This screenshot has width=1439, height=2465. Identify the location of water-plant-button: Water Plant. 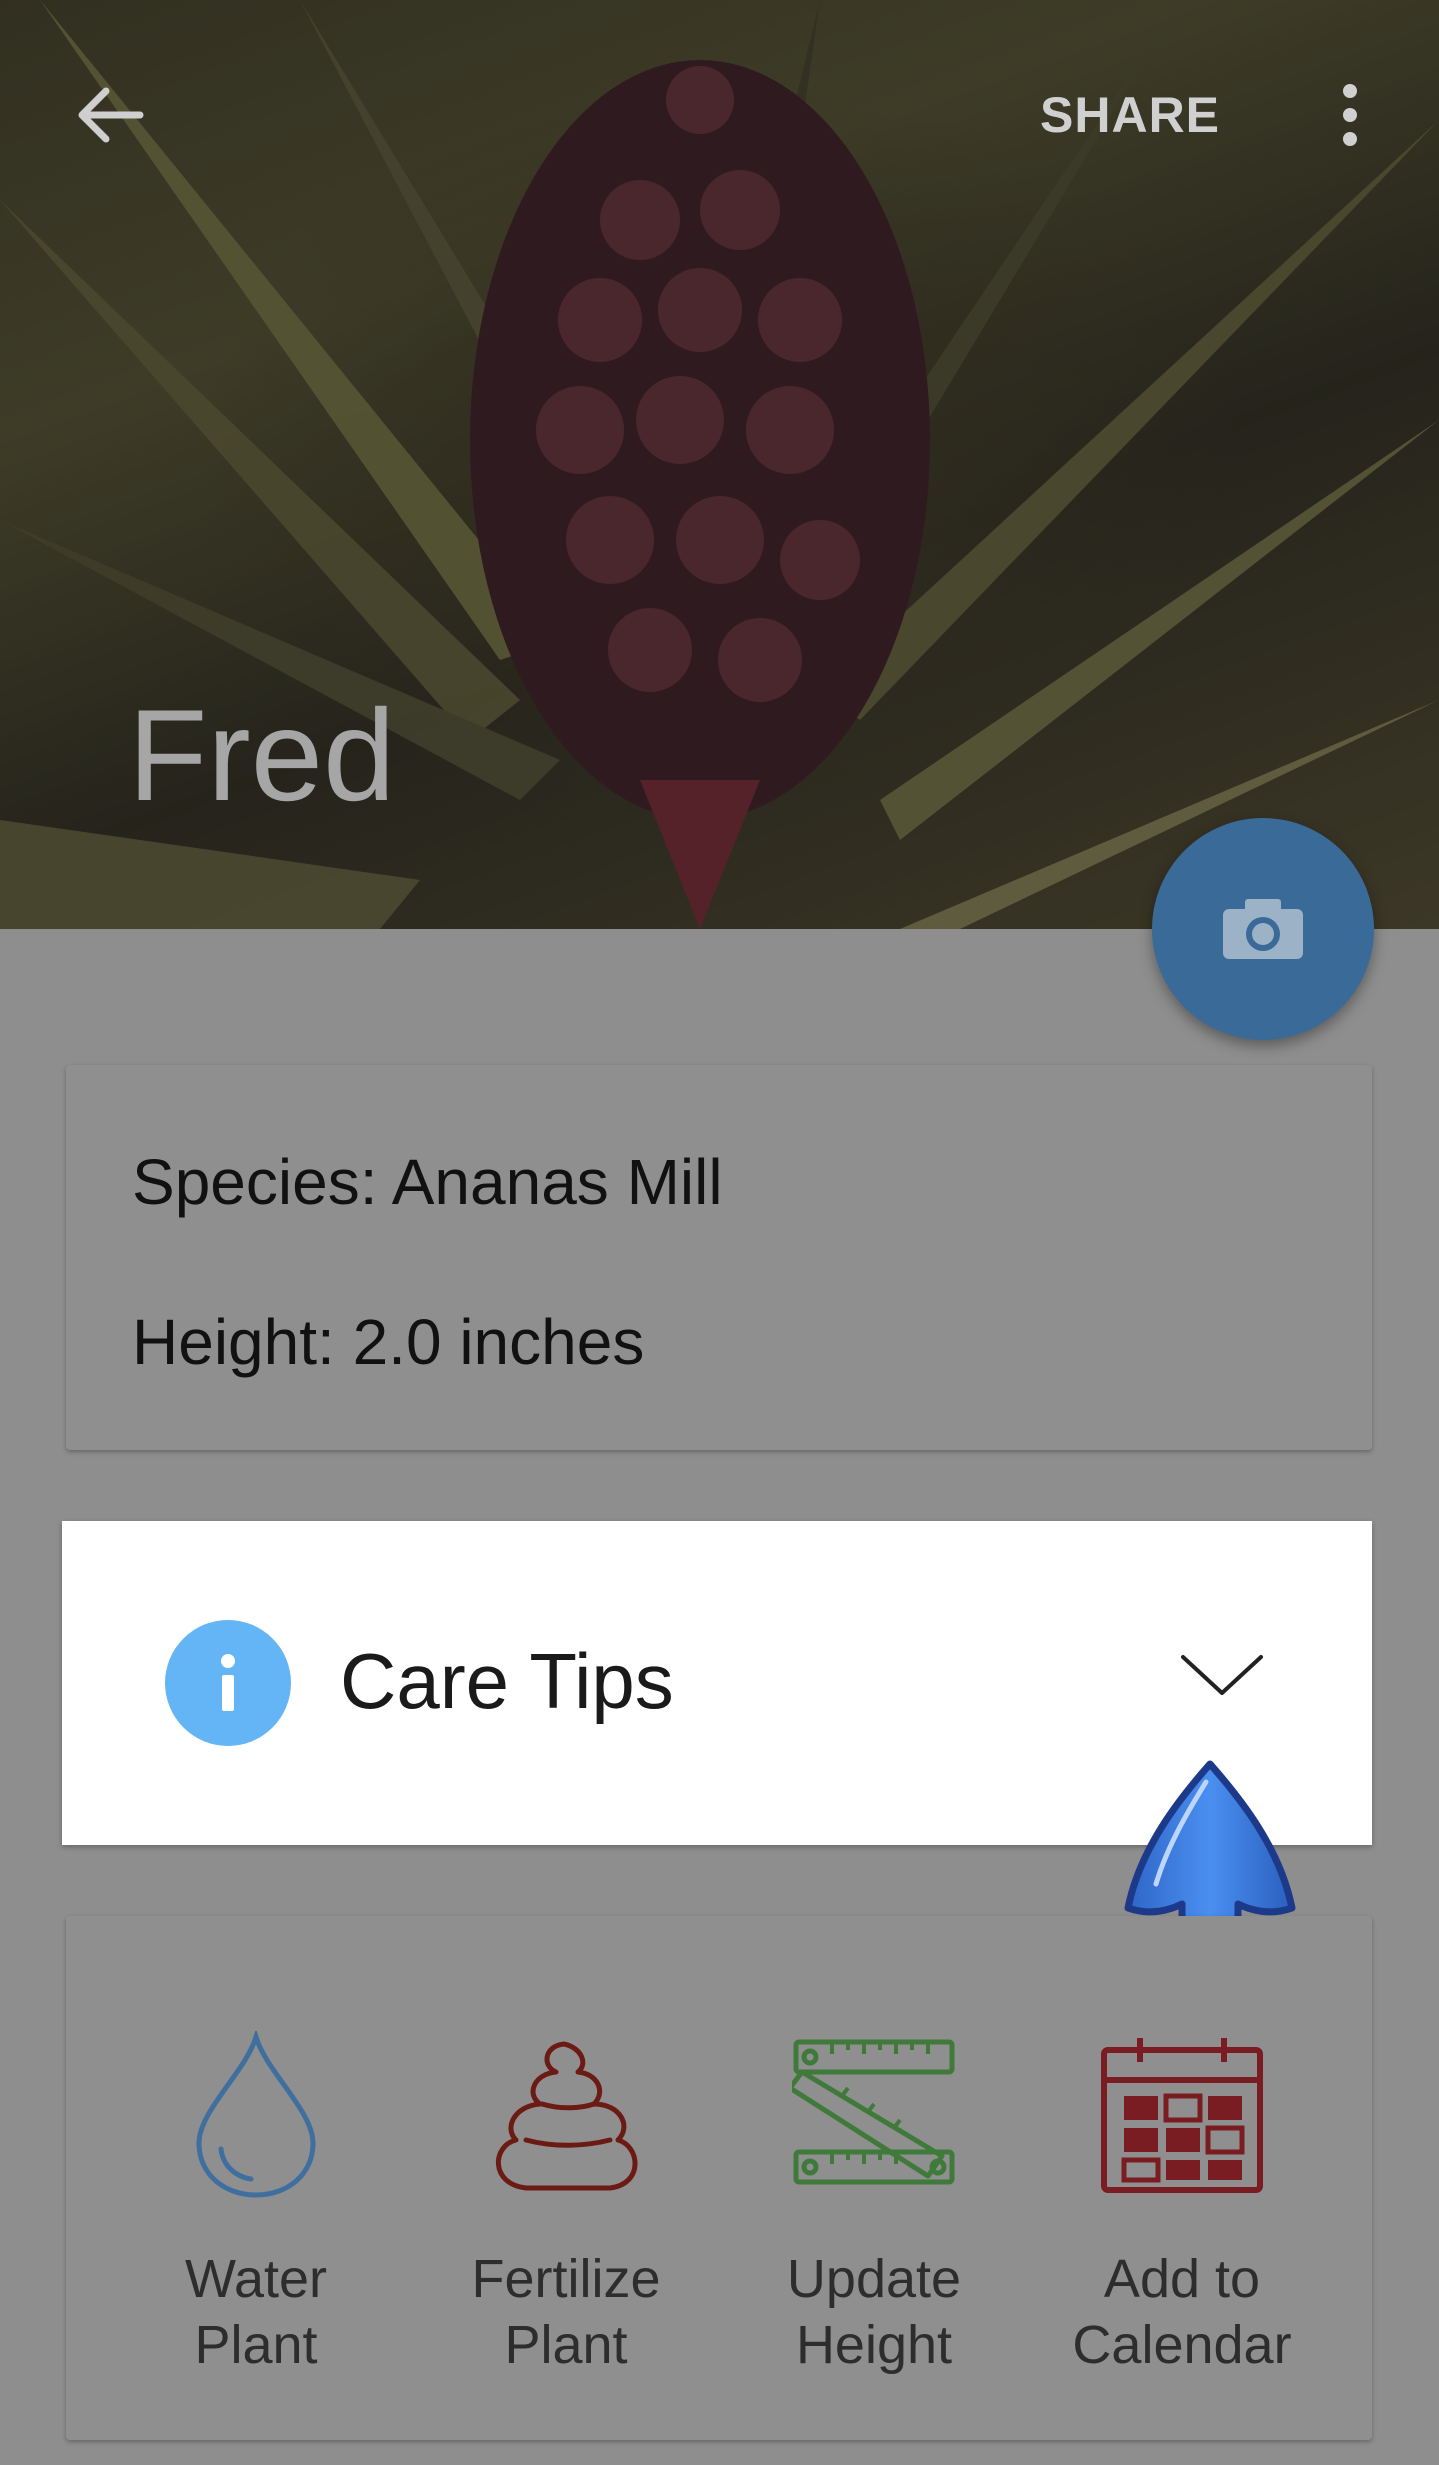
(256, 2216).